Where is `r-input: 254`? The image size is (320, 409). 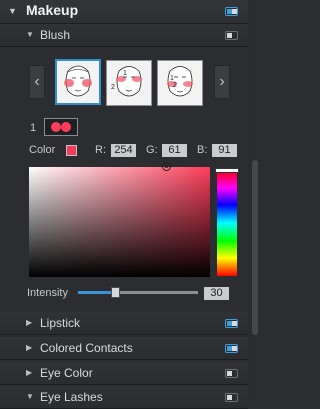 r-input: 254 is located at coordinates (123, 150).